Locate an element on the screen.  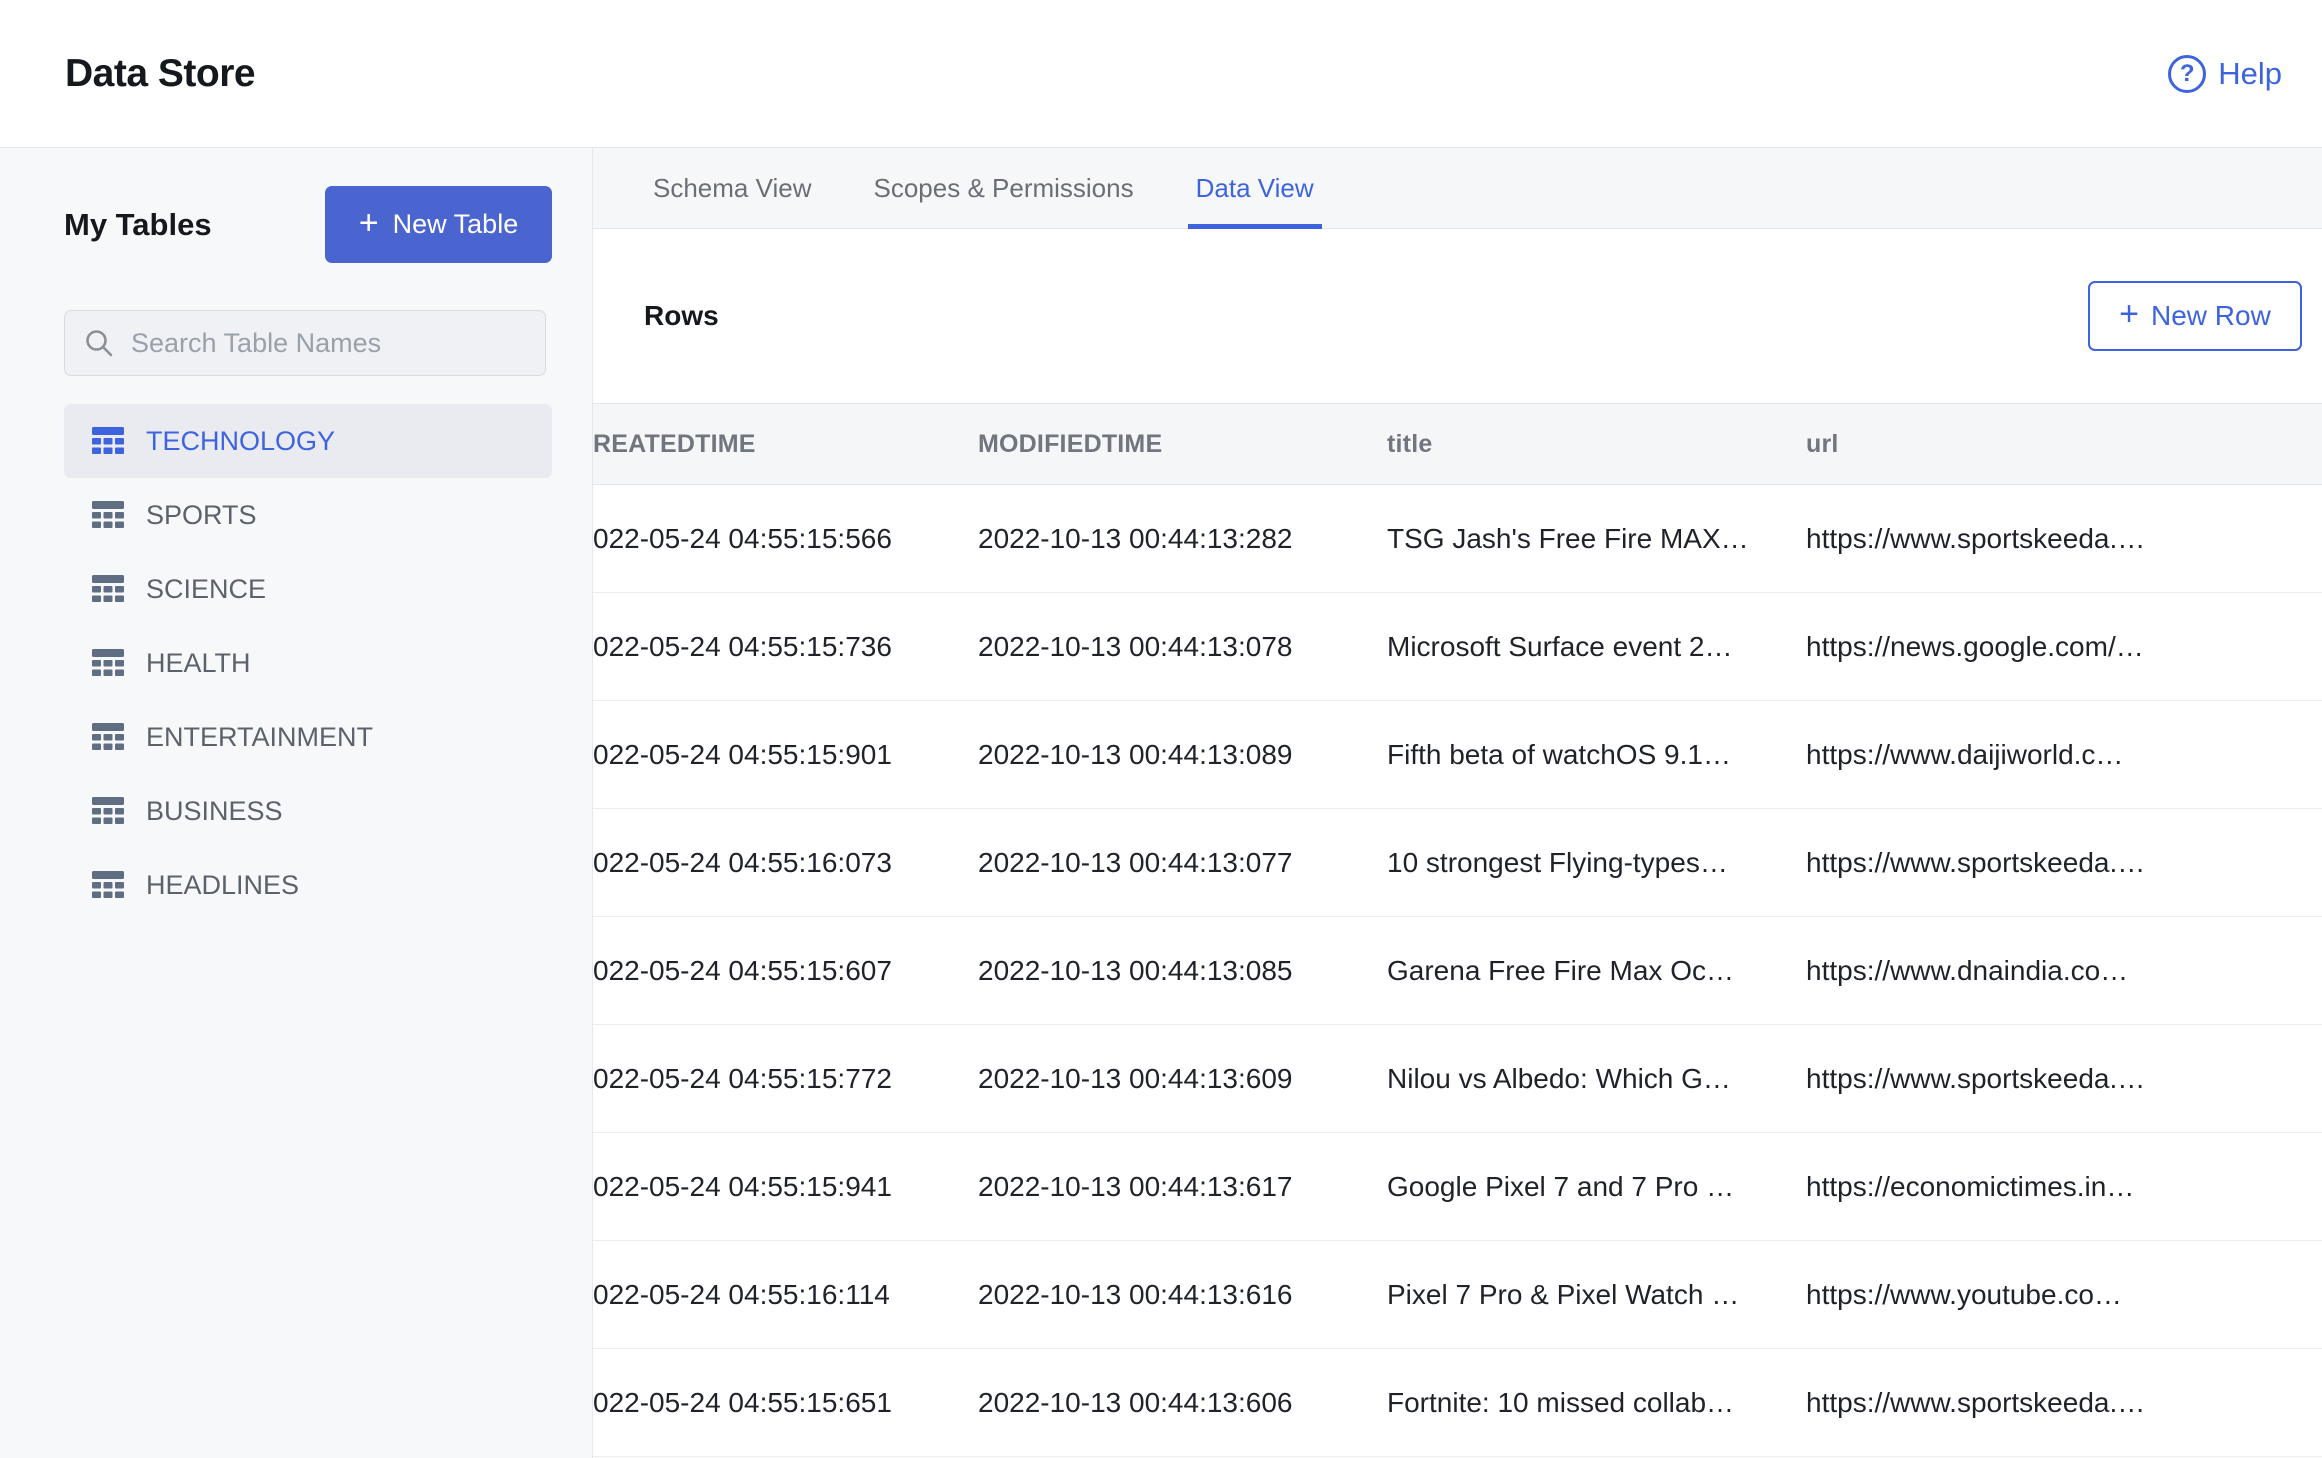
search-icon is located at coordinates (99, 343).